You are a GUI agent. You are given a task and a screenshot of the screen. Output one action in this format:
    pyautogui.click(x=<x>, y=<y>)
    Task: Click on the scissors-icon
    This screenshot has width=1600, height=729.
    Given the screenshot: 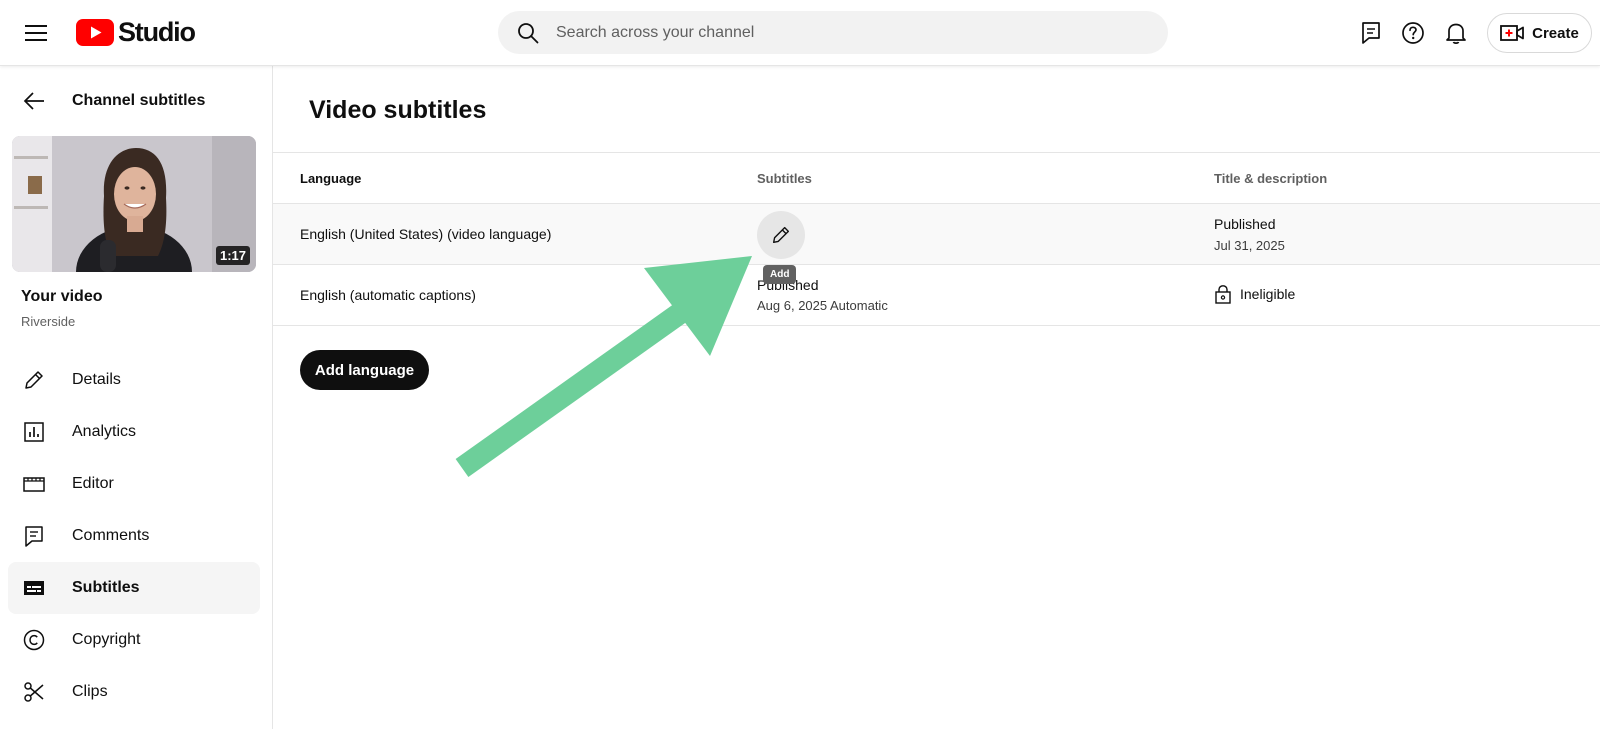 What is the action you would take?
    pyautogui.click(x=34, y=692)
    